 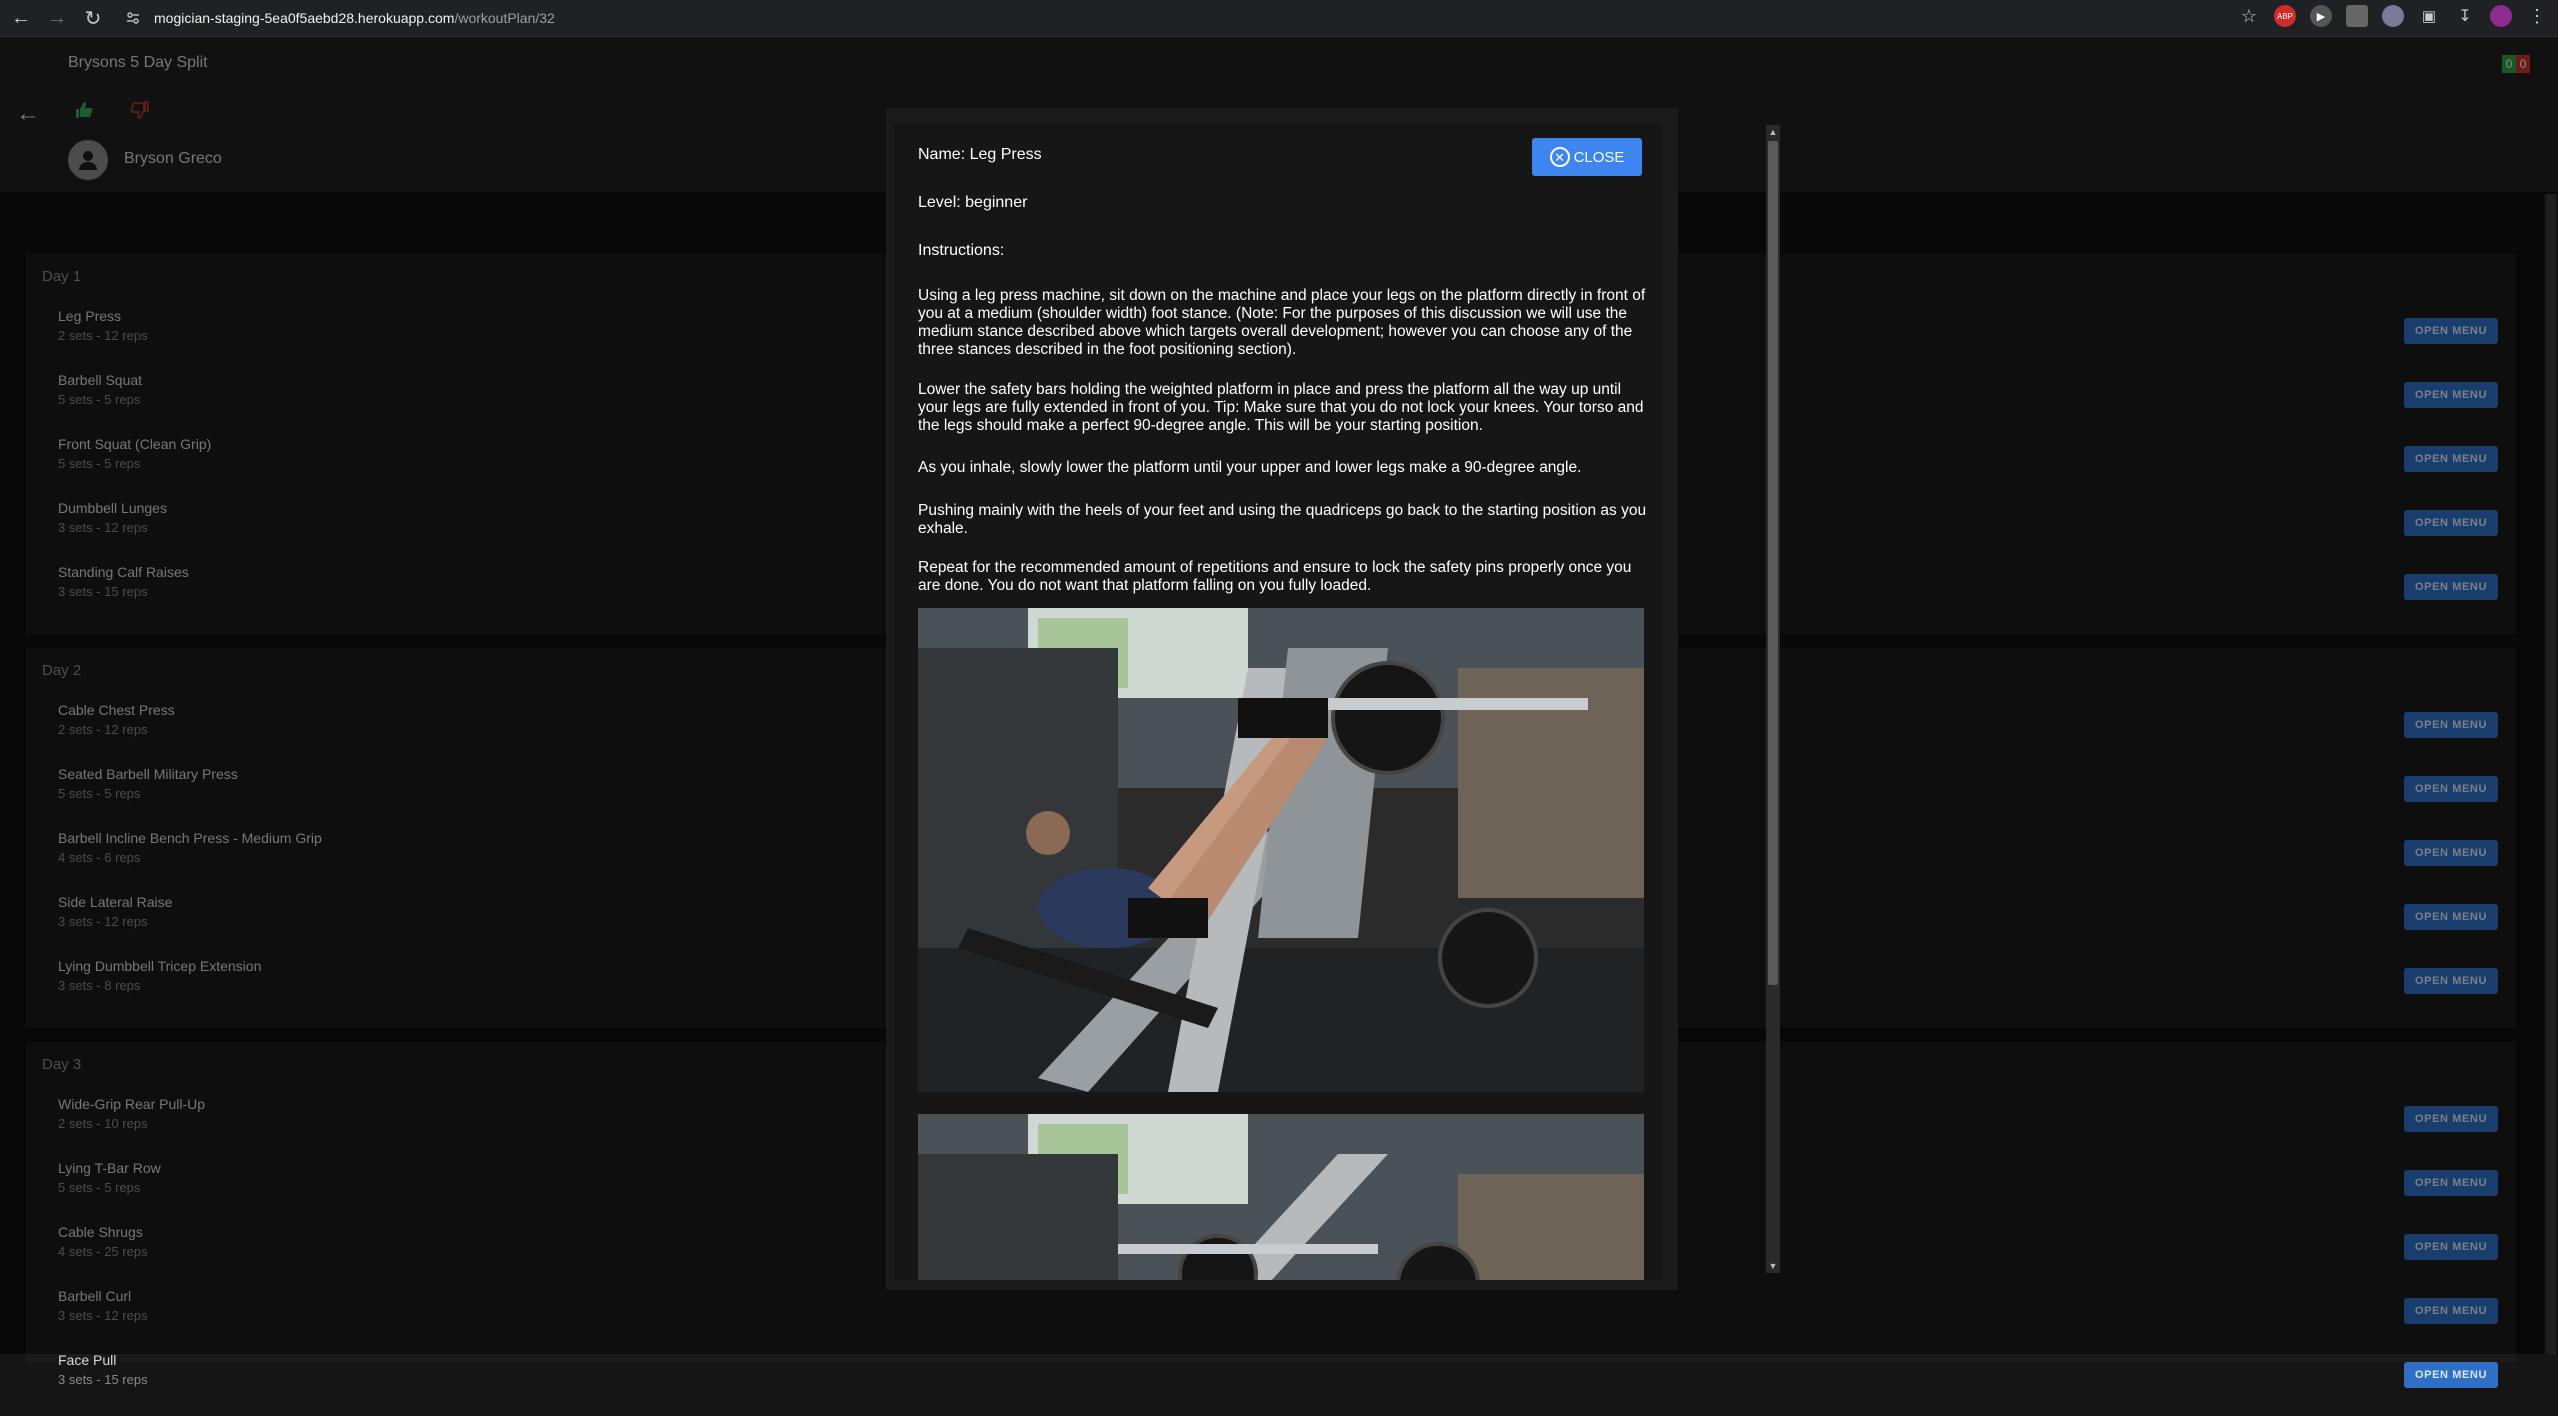 I want to click on modal-scrollbar: ▲ ▼, so click(x=1773, y=699).